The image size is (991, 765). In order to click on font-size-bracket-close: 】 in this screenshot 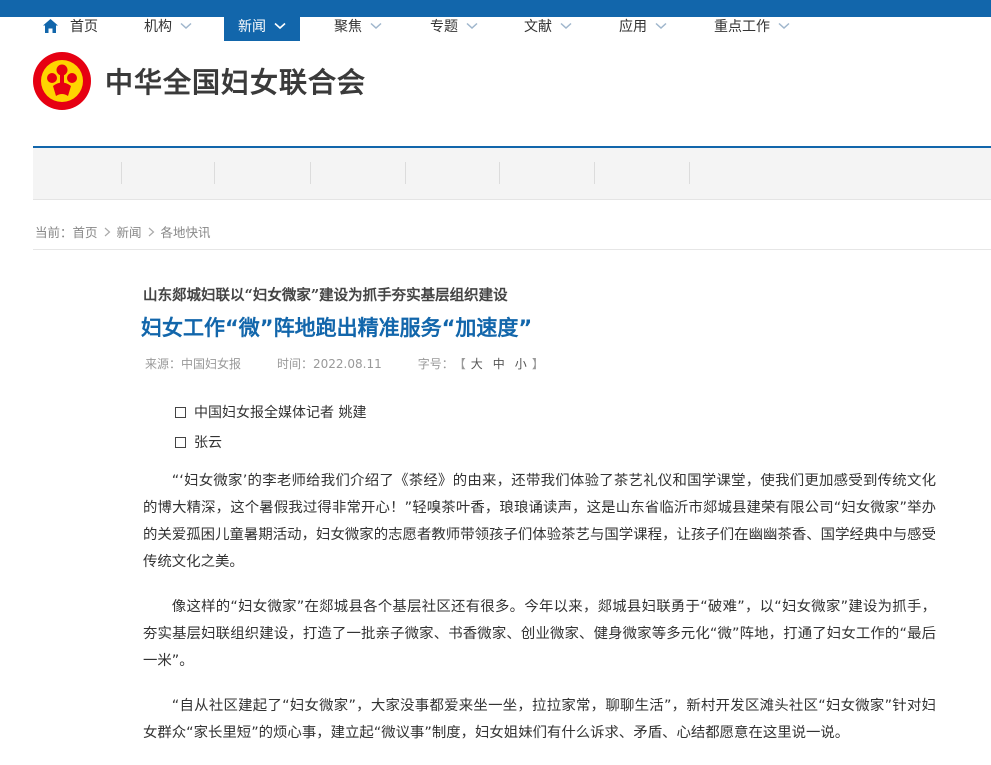, I will do `click(537, 364)`.